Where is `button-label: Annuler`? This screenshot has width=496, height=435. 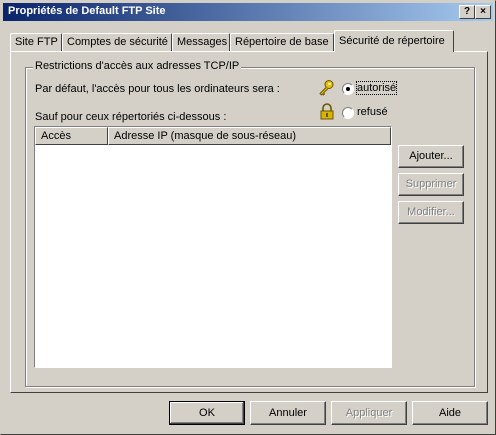
button-label: Annuler is located at coordinates (288, 413).